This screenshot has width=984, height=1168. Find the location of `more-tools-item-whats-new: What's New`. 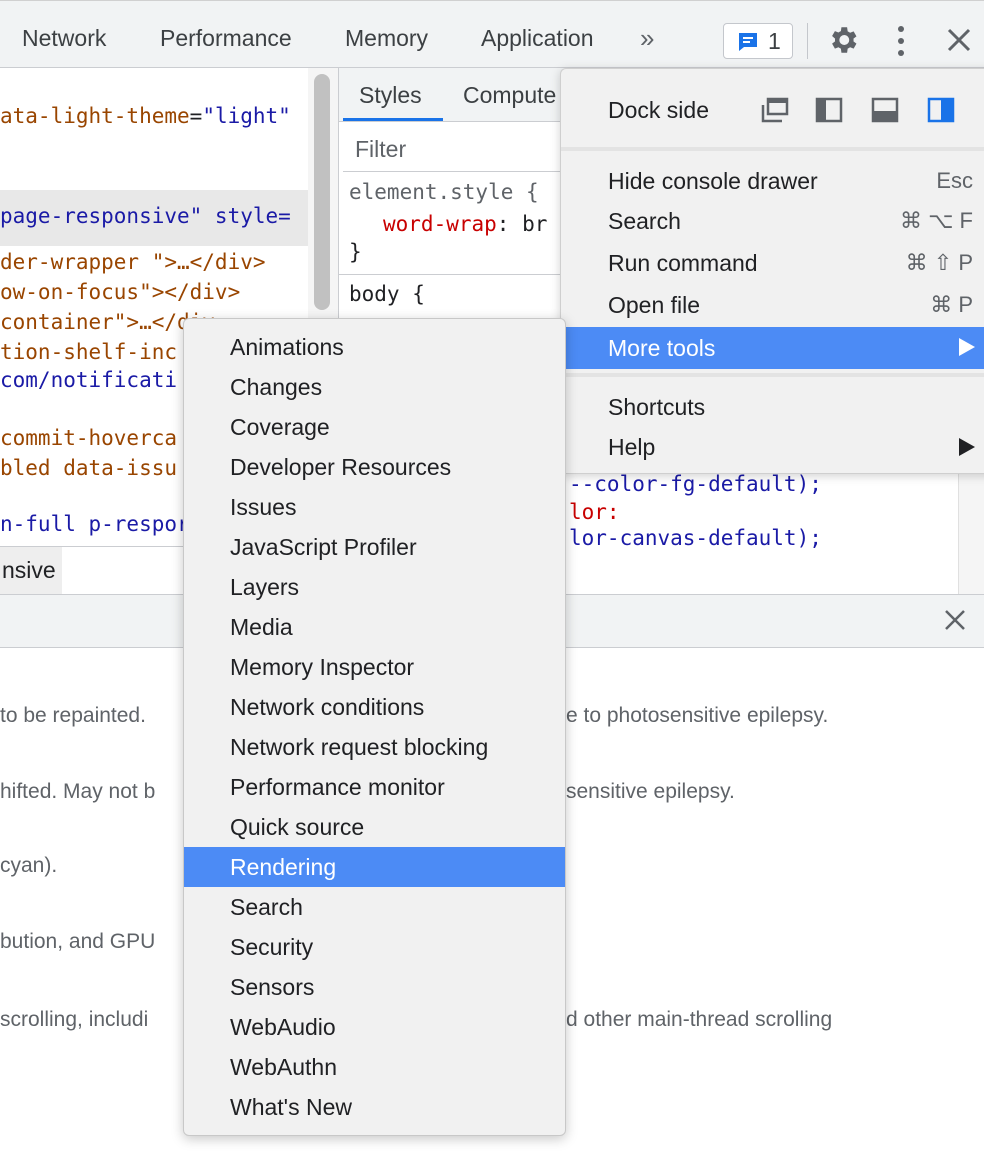

more-tools-item-whats-new: What's New is located at coordinates (374, 1107).